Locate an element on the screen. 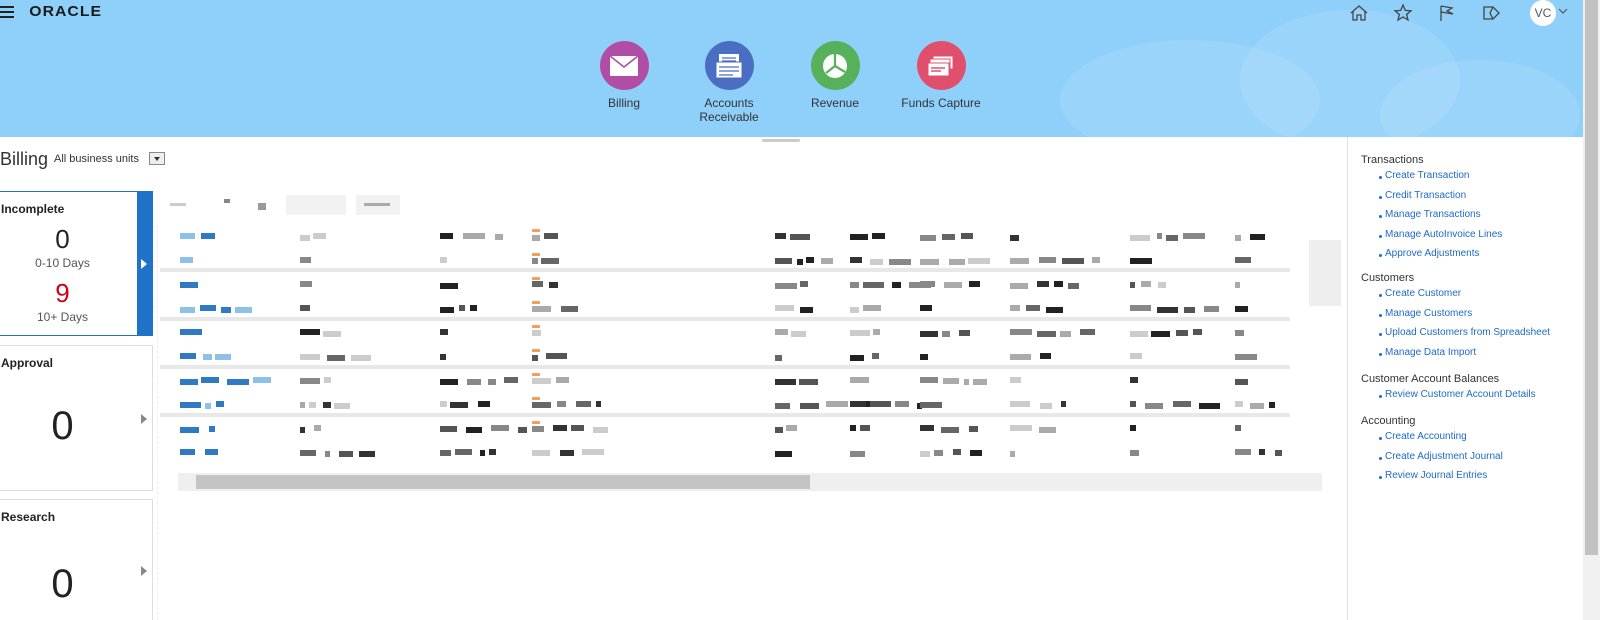  table-scroll-thumb is located at coordinates (503, 482).